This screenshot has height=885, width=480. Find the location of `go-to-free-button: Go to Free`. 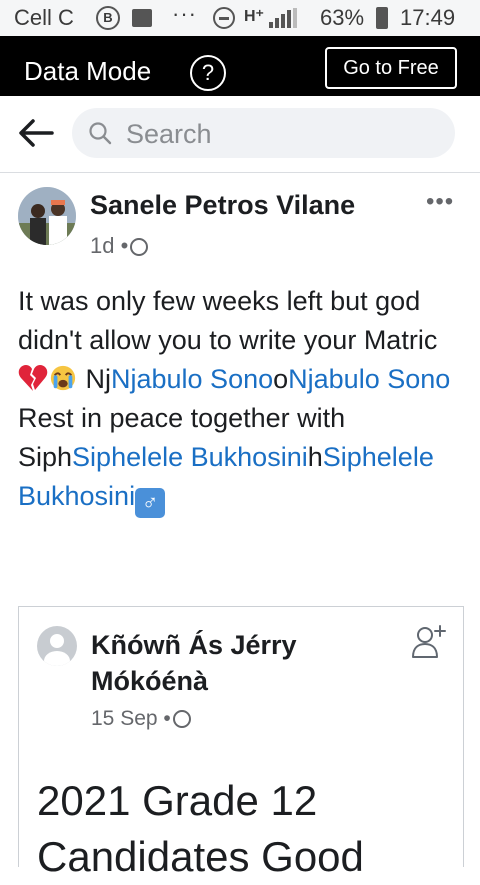

go-to-free-button: Go to Free is located at coordinates (391, 68).